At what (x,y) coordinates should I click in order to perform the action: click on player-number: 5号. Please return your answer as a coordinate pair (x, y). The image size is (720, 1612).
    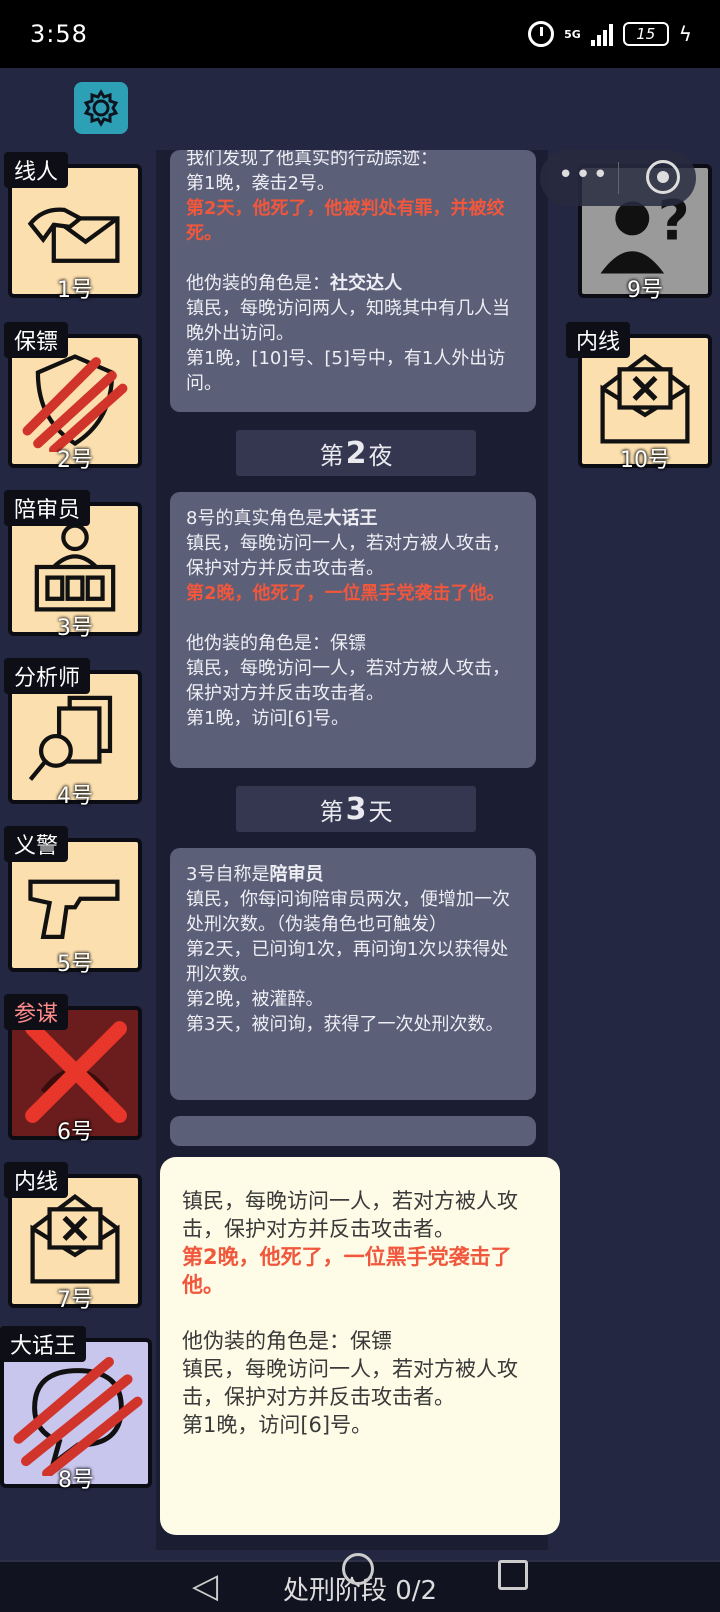
    Looking at the image, I should click on (75, 964).